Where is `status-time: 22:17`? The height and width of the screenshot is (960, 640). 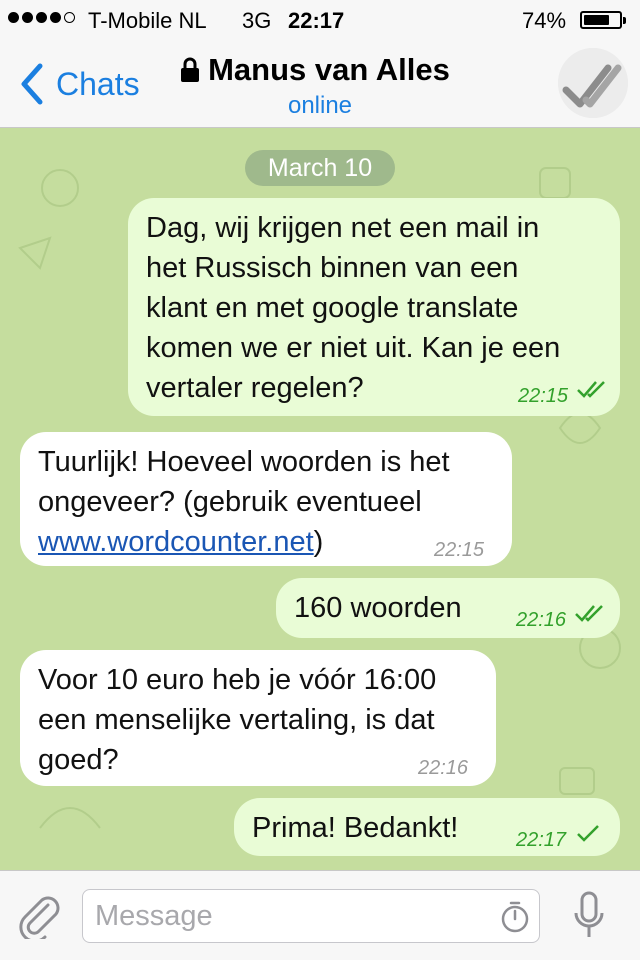
status-time: 22:17 is located at coordinates (316, 20).